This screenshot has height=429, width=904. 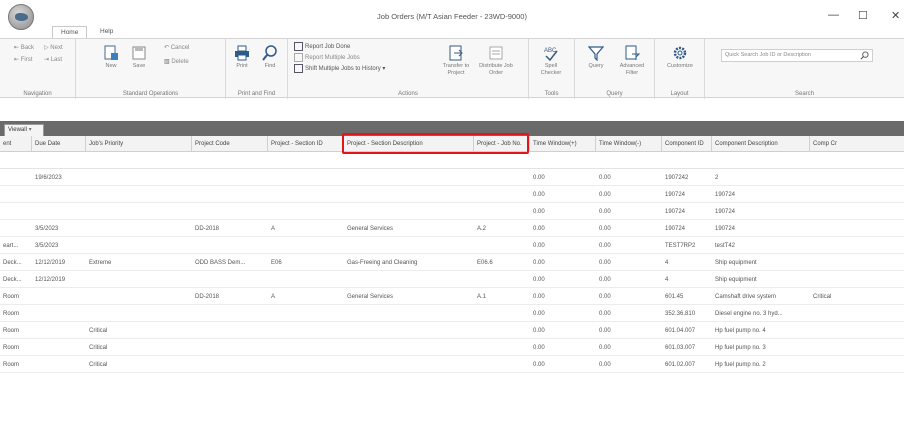 What do you see at coordinates (327, 58) in the screenshot?
I see `report-multiple-jobs-button: Report Multiple Jobs` at bounding box center [327, 58].